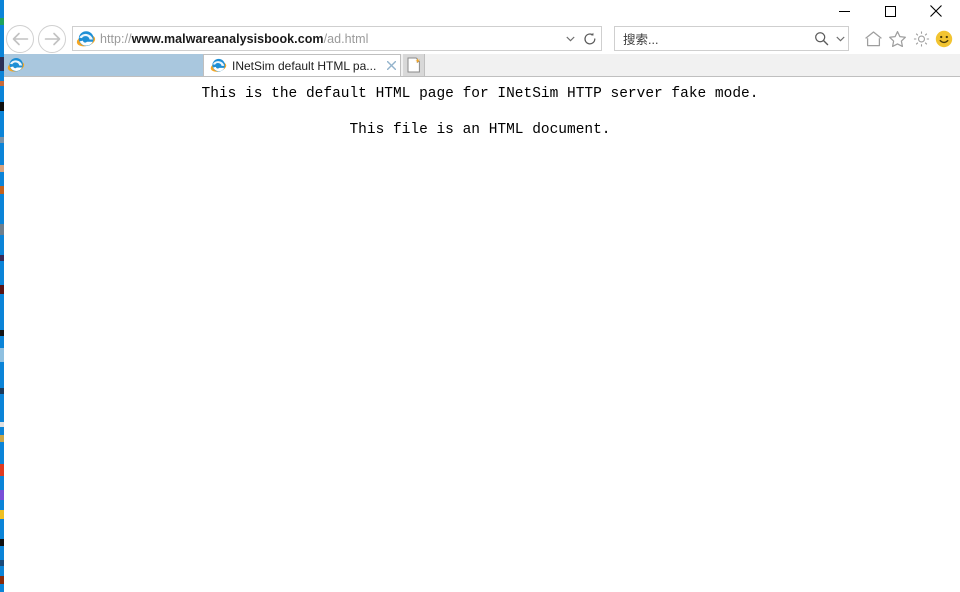 This screenshot has width=960, height=592. I want to click on gear-glyph, so click(921, 38).